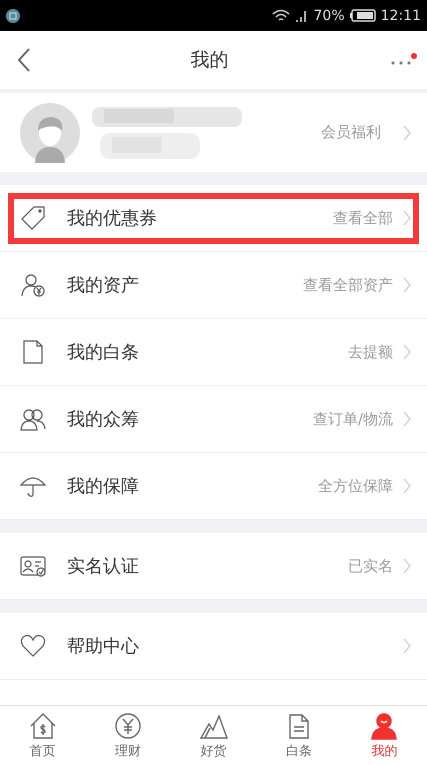 This screenshot has width=427, height=765. Describe the element at coordinates (213, 566) in the screenshot. I see `menu-item: 实名认证 已实名` at that location.